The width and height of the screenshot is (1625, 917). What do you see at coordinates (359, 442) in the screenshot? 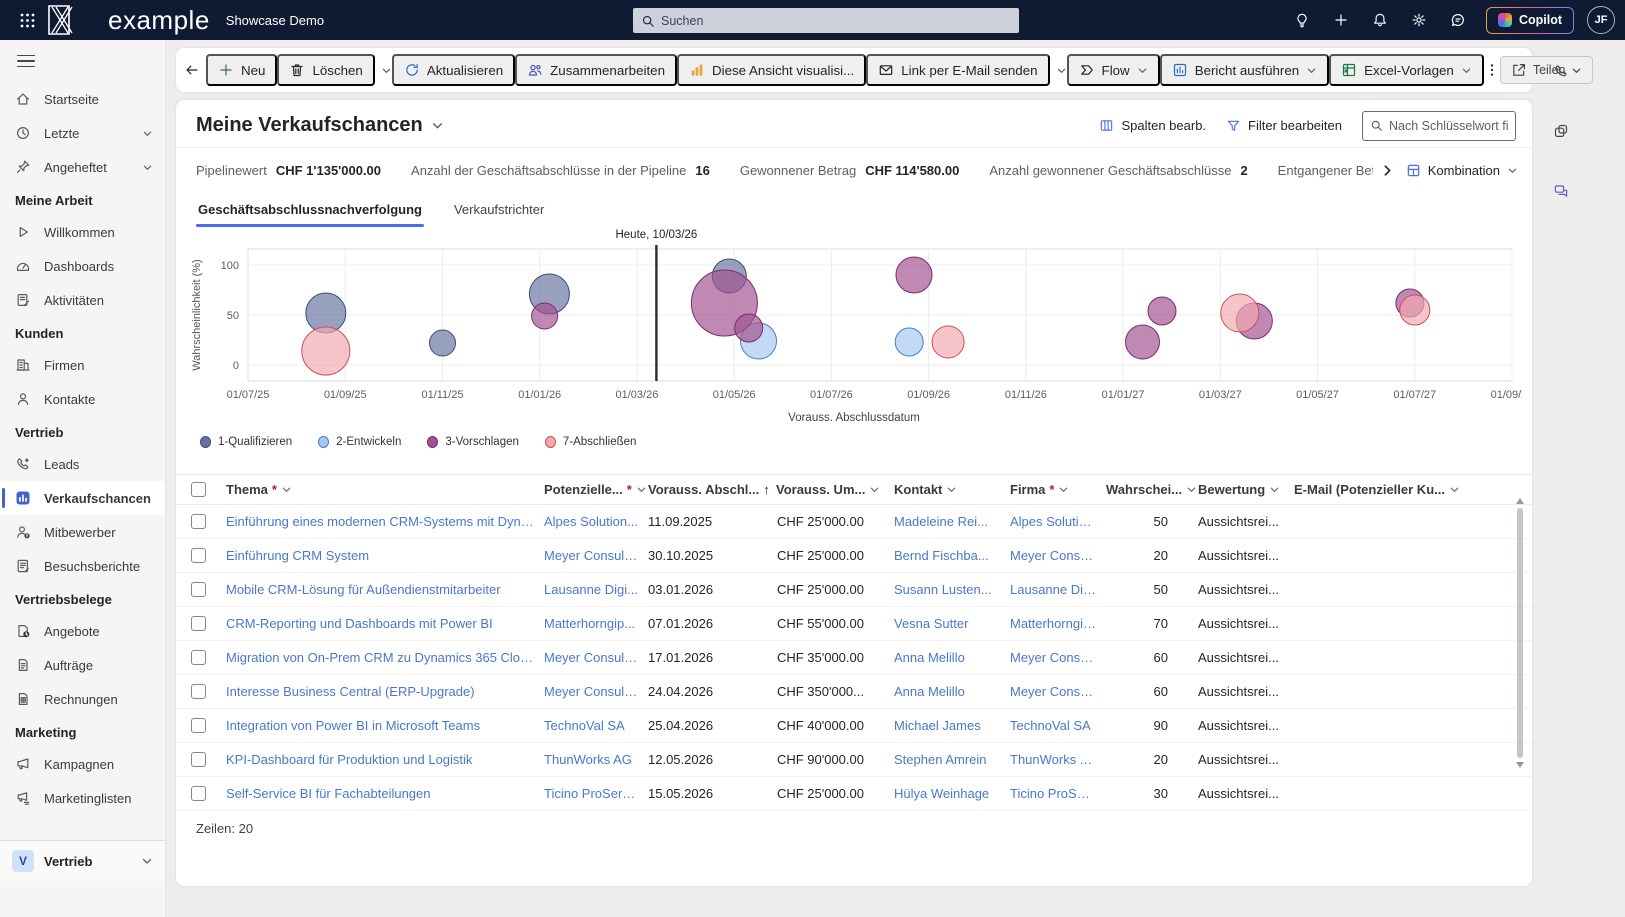
I see `legend-item: 2-Entwickeln` at bounding box center [359, 442].